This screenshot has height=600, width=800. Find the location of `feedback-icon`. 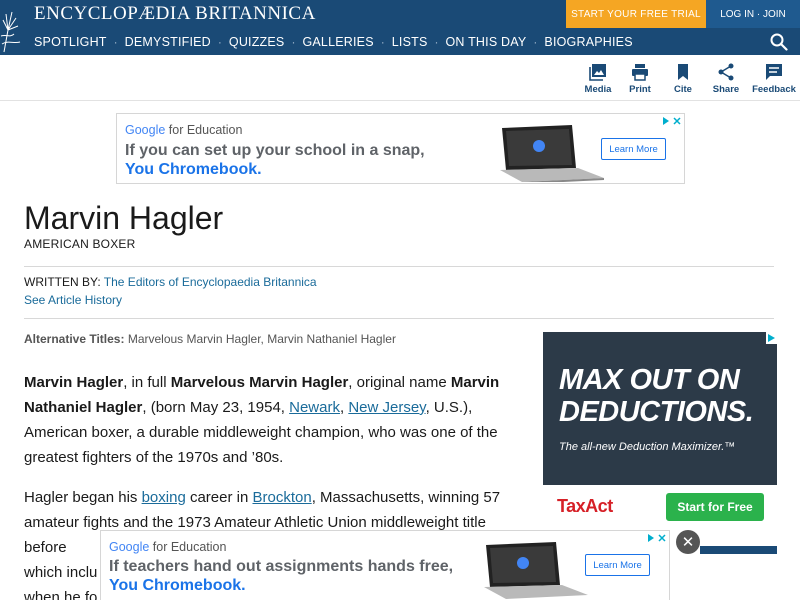

feedback-icon is located at coordinates (774, 72).